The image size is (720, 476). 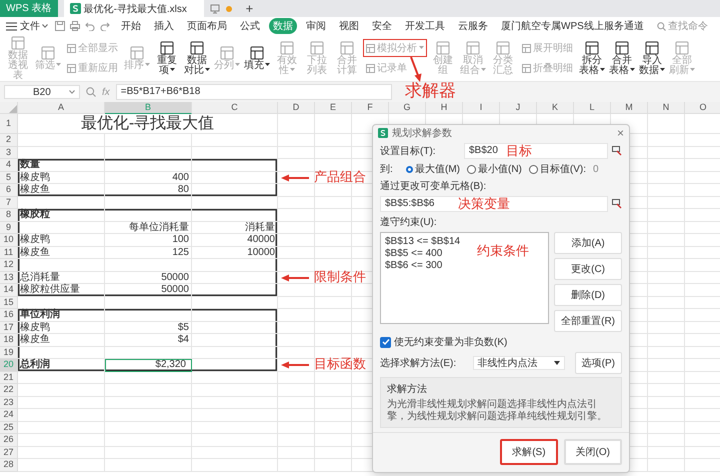 What do you see at coordinates (408, 151) in the screenshot?
I see `field-label: 设置目标(T):` at bounding box center [408, 151].